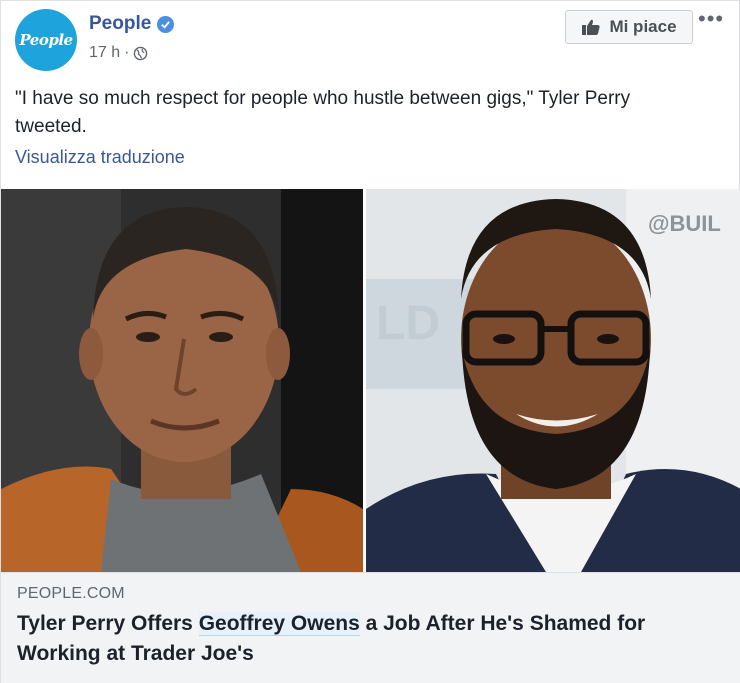 The height and width of the screenshot is (683, 740). Describe the element at coordinates (71, 593) in the screenshot. I see `link-domain: PEOPLE.COM` at that location.